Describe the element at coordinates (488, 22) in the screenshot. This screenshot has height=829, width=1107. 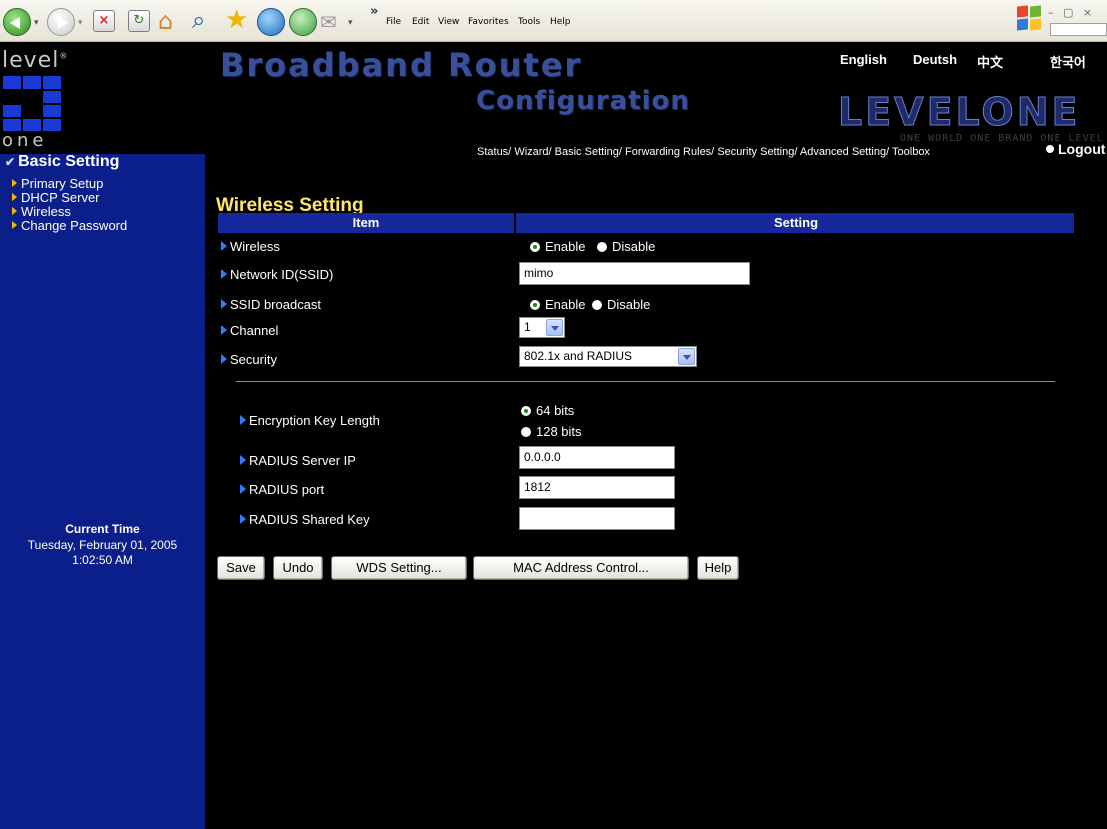
I see `menu-favorites: Favorites` at that location.